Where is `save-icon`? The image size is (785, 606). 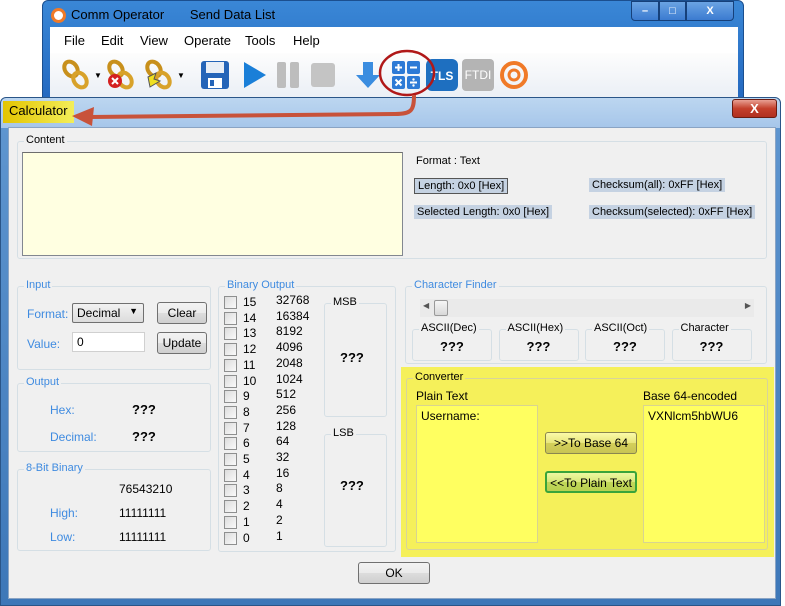
save-icon is located at coordinates (215, 75).